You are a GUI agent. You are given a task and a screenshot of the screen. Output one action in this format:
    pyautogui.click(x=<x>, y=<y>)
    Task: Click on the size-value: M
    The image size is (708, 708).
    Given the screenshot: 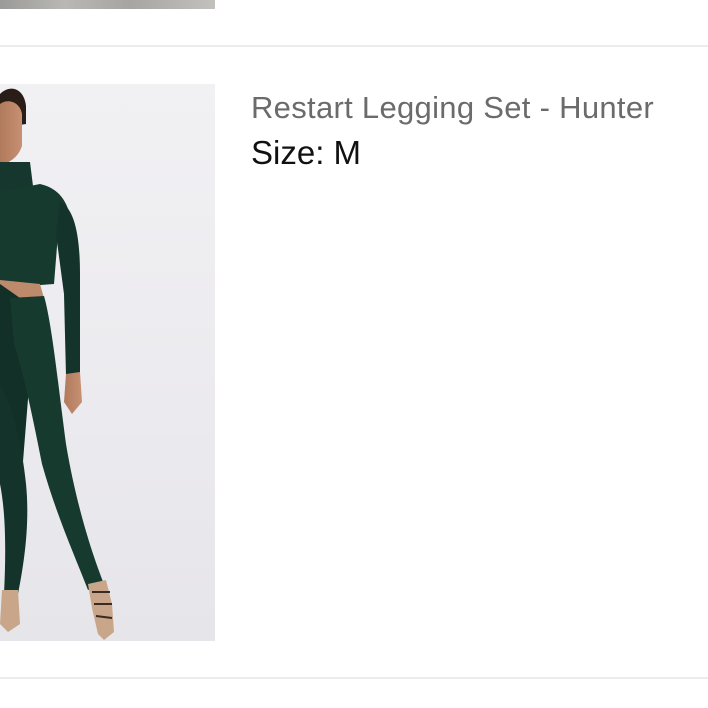 What is the action you would take?
    pyautogui.click(x=347, y=152)
    